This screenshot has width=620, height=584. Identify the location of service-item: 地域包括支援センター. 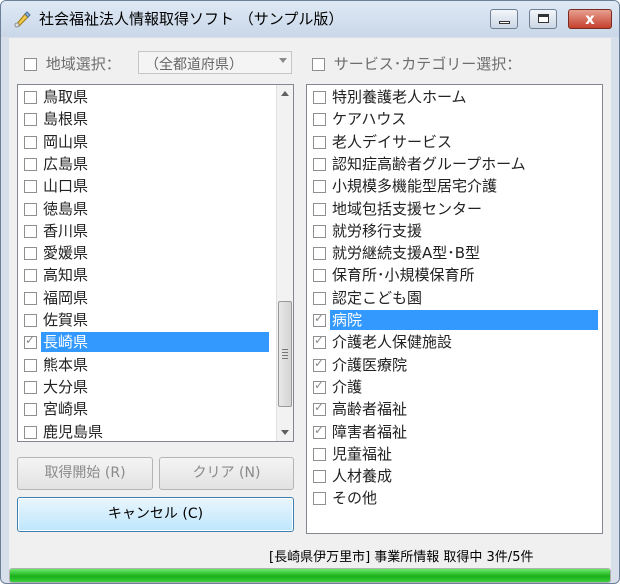
(396, 210).